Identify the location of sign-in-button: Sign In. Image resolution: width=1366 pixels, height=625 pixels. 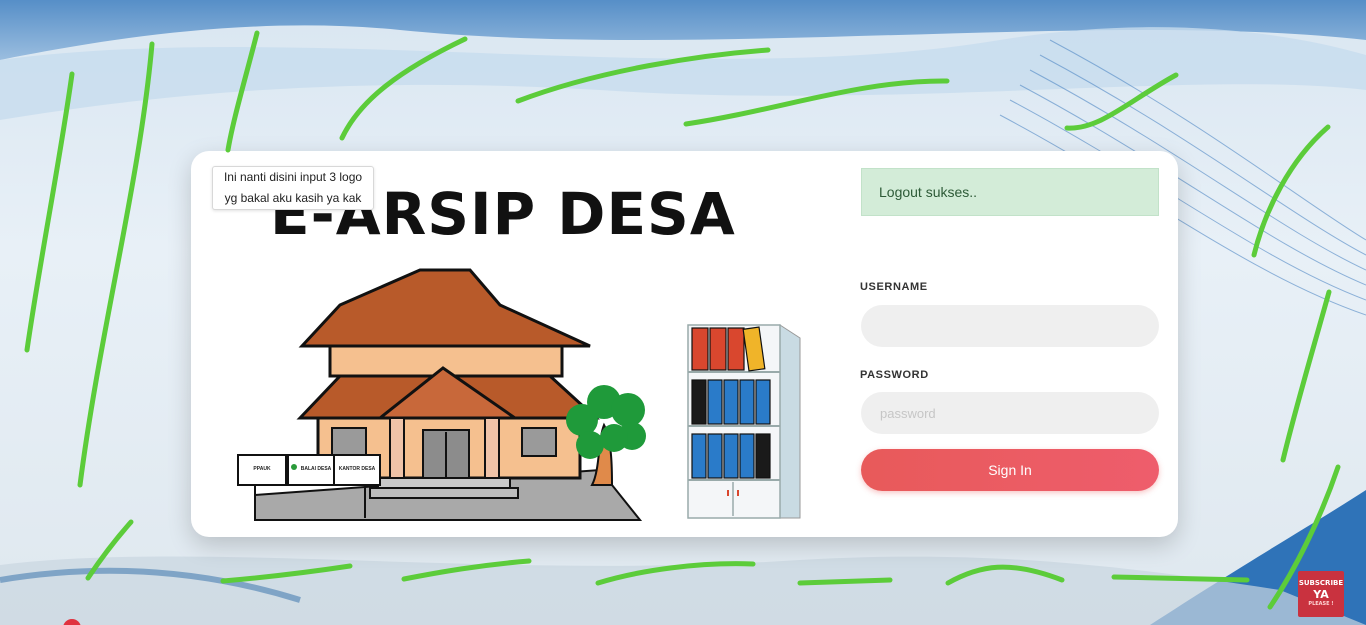
(1010, 470).